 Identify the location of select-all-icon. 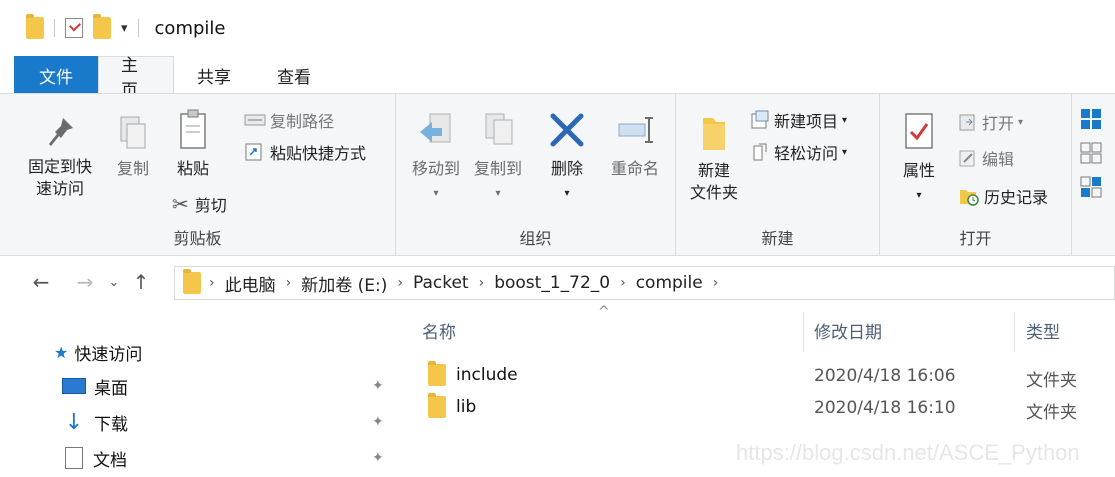
(1091, 121).